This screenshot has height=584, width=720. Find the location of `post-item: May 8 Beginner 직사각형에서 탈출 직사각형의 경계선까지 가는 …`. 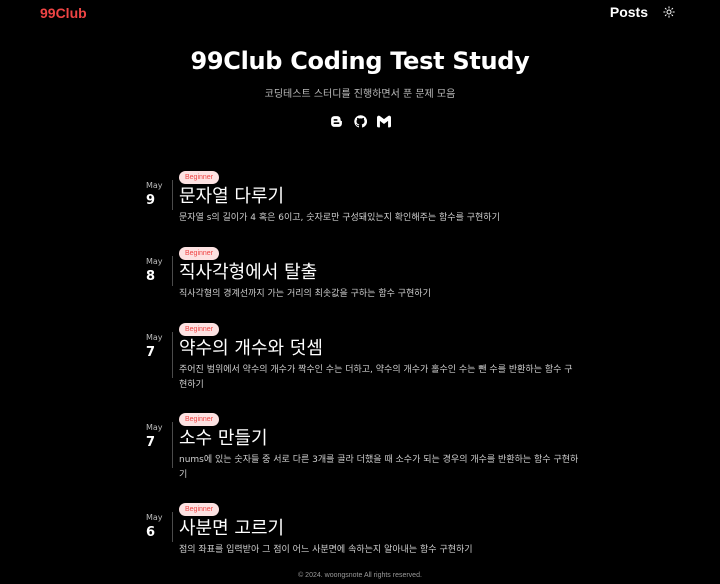

post-item: May 8 Beginner 직사각형에서 탈출 직사각형의 경계선까지 가는 … is located at coordinates (360, 278).